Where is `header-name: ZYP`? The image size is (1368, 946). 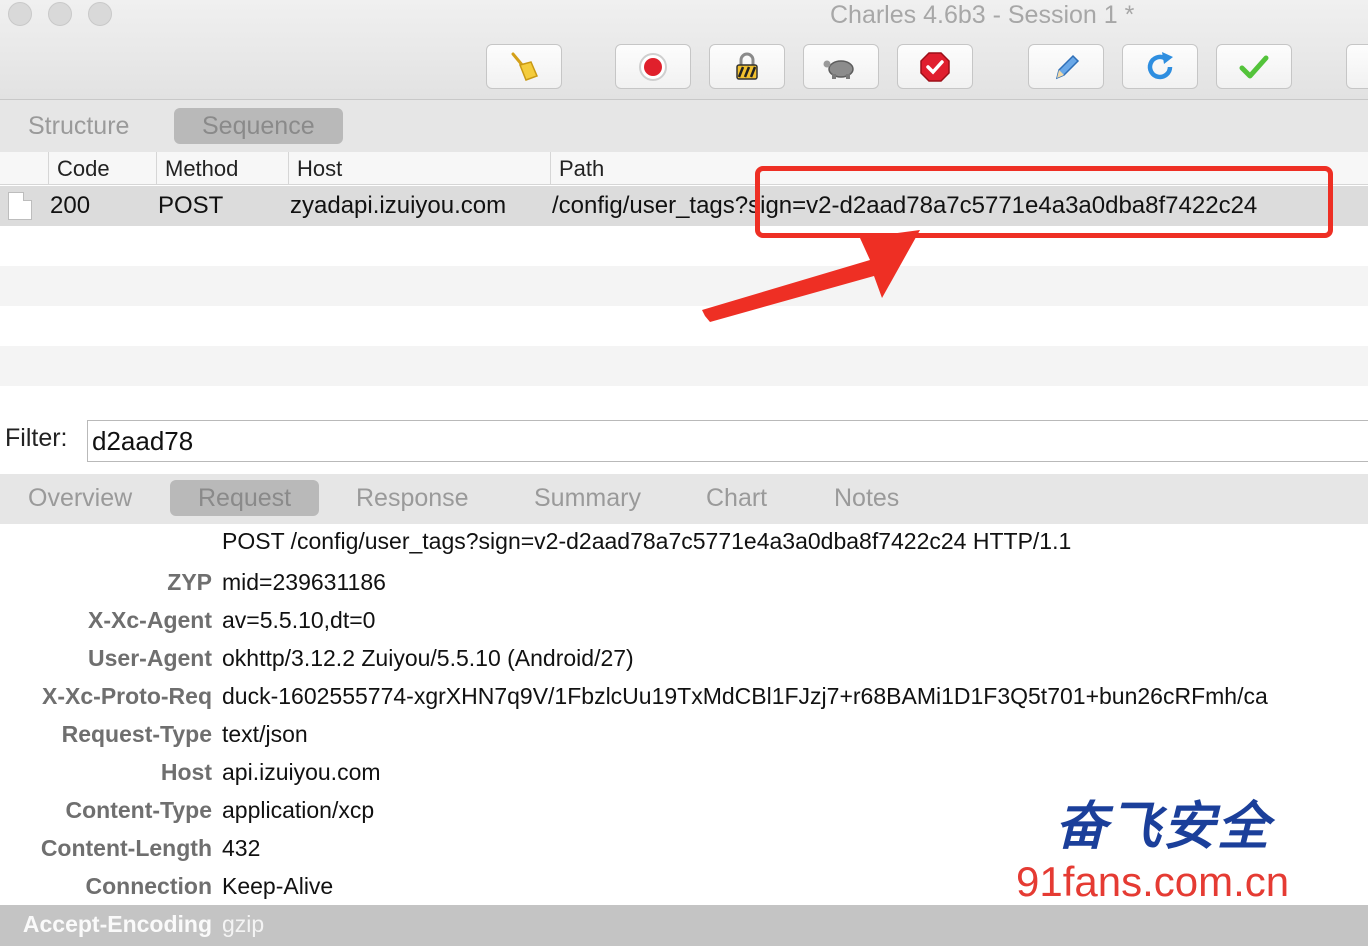 header-name: ZYP is located at coordinates (189, 582).